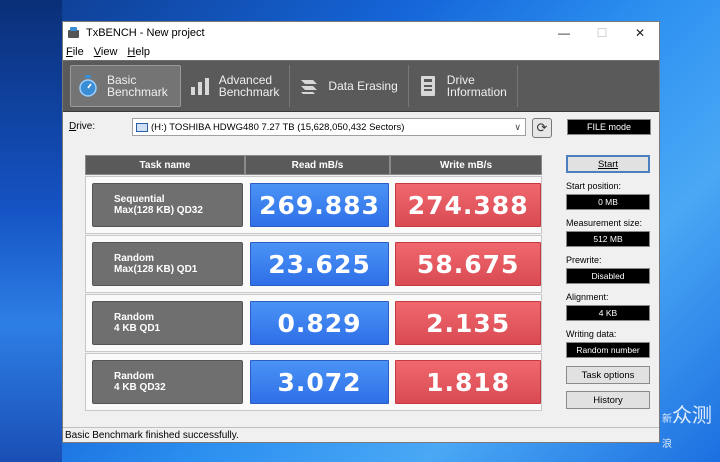 The image size is (720, 462). I want to click on header-read: Read mB/s, so click(317, 165).